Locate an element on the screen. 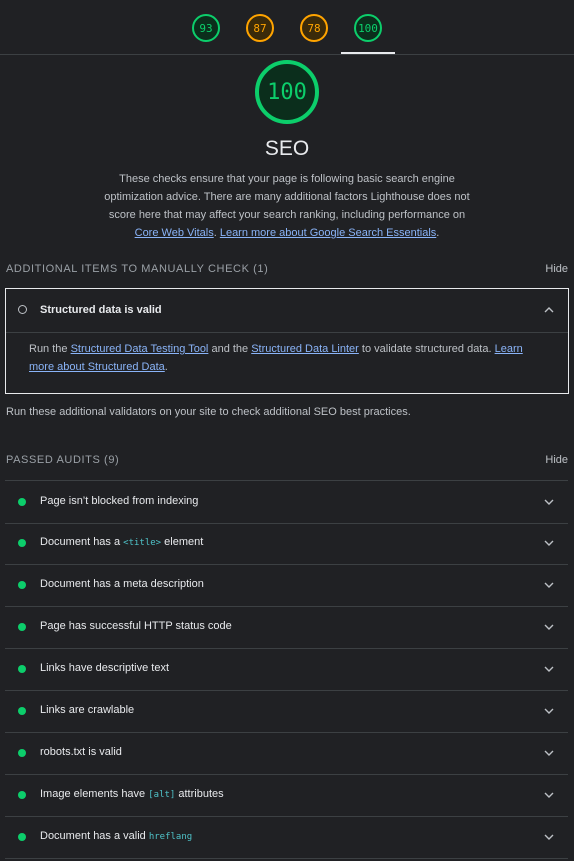 The height and width of the screenshot is (861, 574). passed-group-title: Passed audits (9) is located at coordinates (63, 460).